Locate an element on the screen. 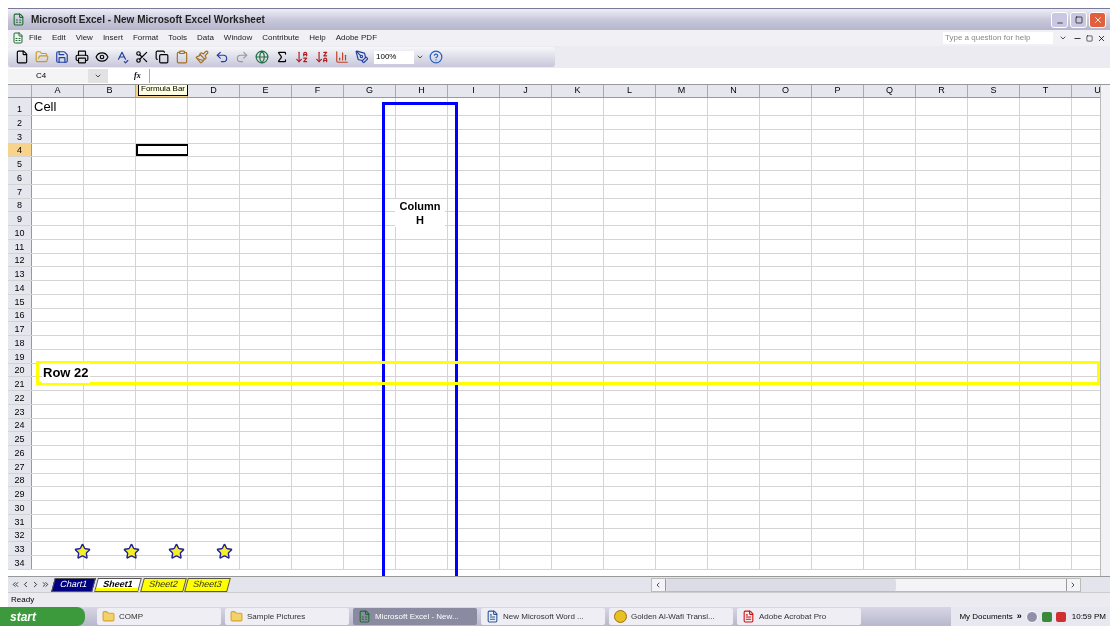 This screenshot has height=626, width=1110. column-header: T is located at coordinates (1046, 91).